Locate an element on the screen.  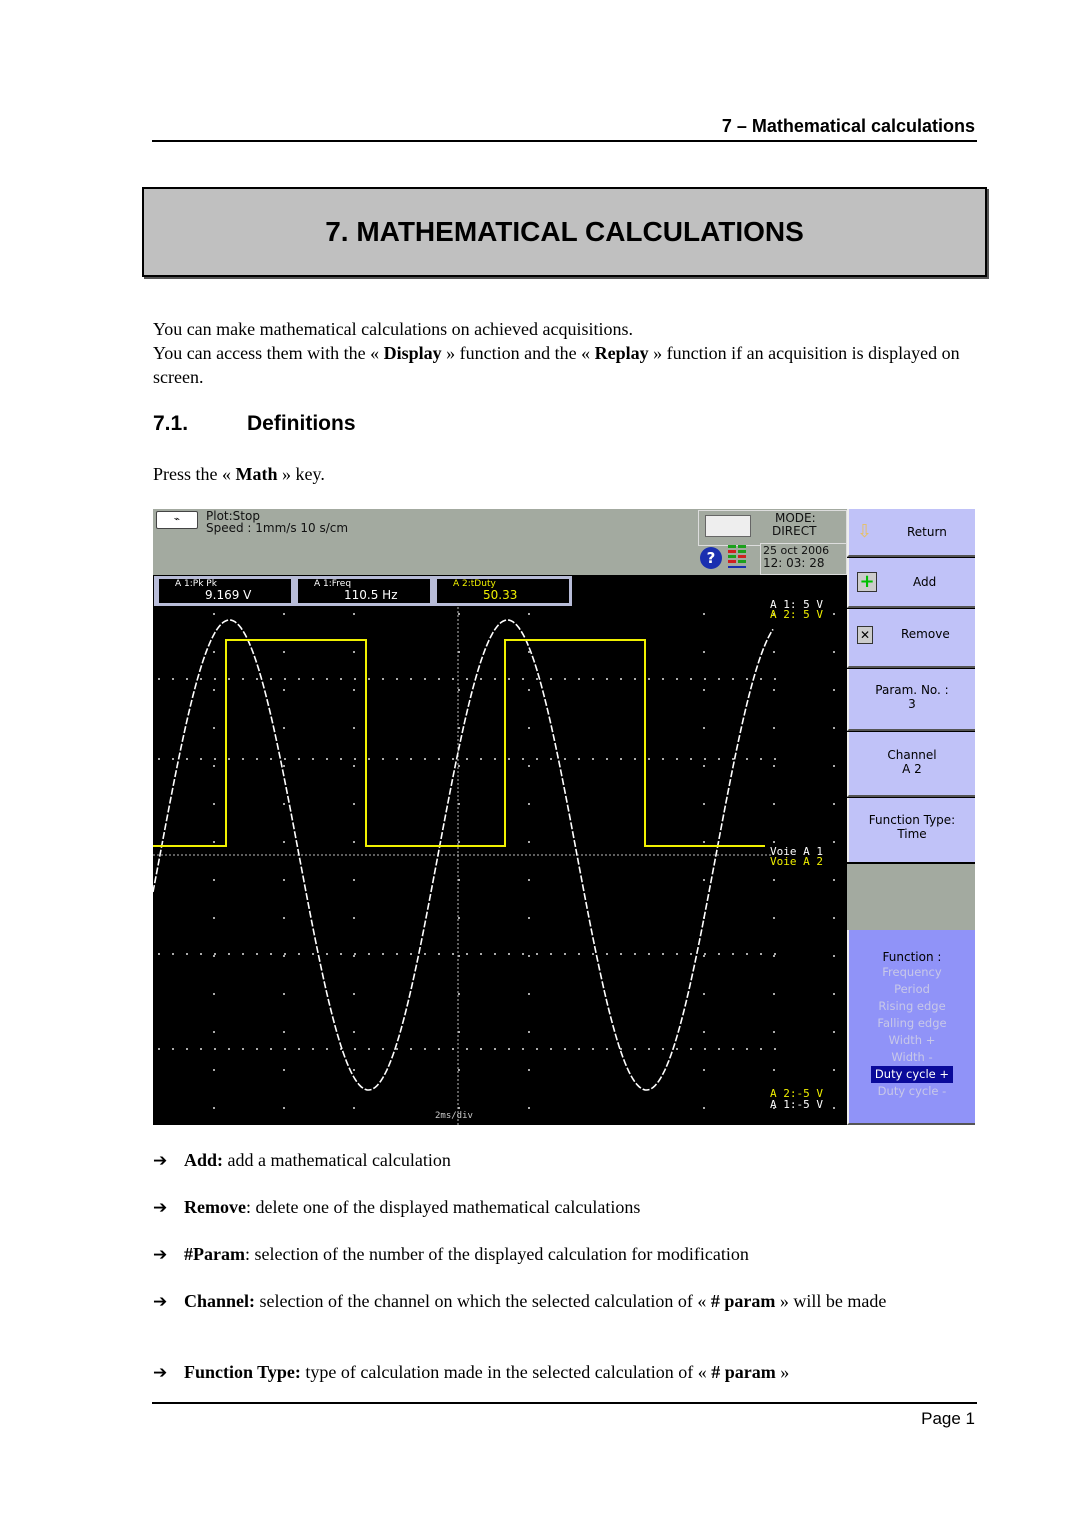
section-title: Definitions is located at coordinates (301, 423).